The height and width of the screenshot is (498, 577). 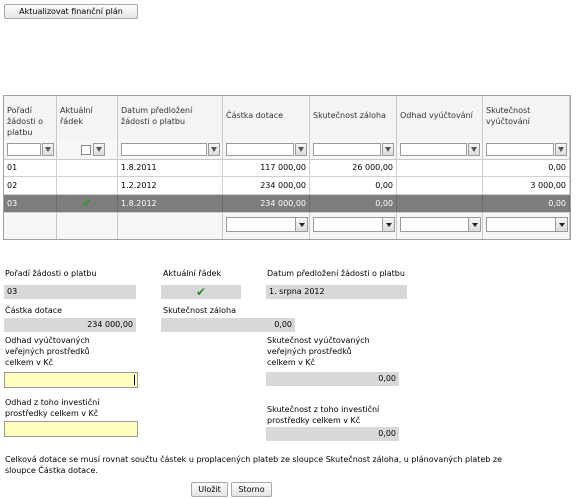 What do you see at coordinates (51, 470) in the screenshot?
I see `validation-note-line: sloupce Částka dotace.` at bounding box center [51, 470].